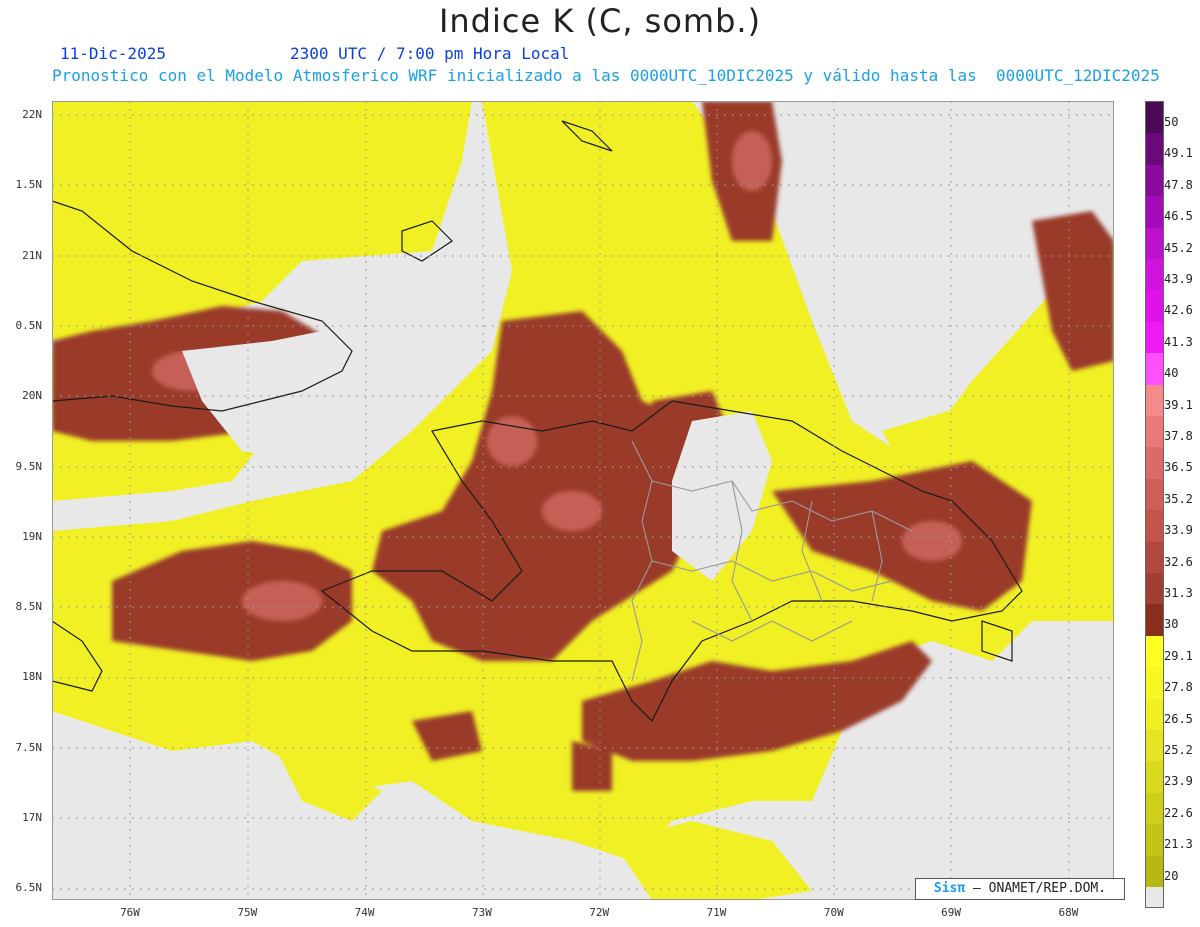 The height and width of the screenshot is (927, 1200). Describe the element at coordinates (1178, 530) in the screenshot. I see `colorbar-label: 33.9` at that location.